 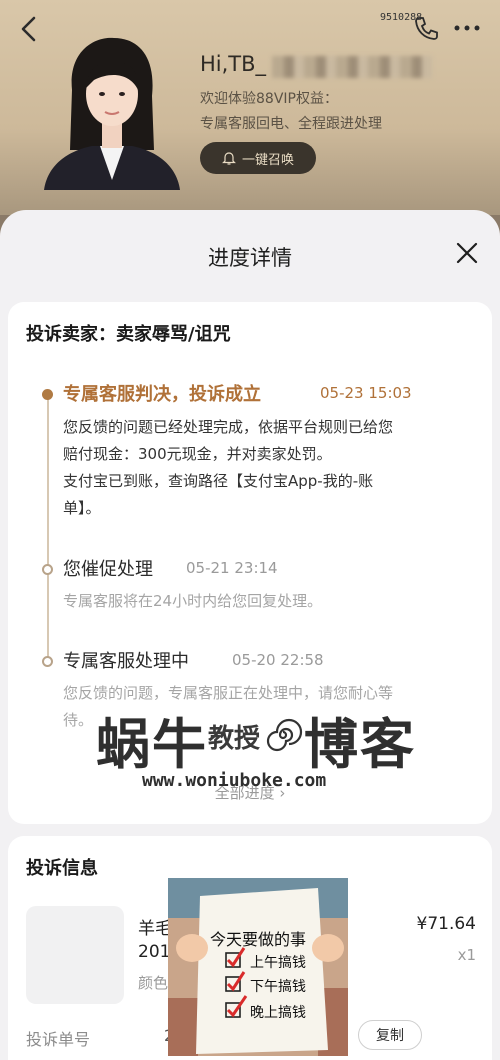 I want to click on close-button, so click(x=467, y=253).